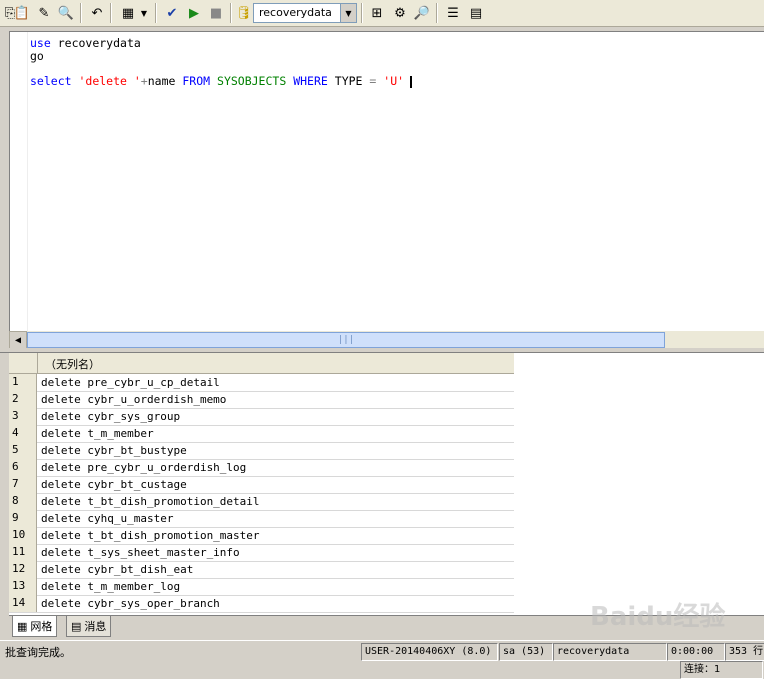 The image size is (764, 679). Describe the element at coordinates (658, 617) in the screenshot. I see `watermark-logo: Baidu经验` at that location.